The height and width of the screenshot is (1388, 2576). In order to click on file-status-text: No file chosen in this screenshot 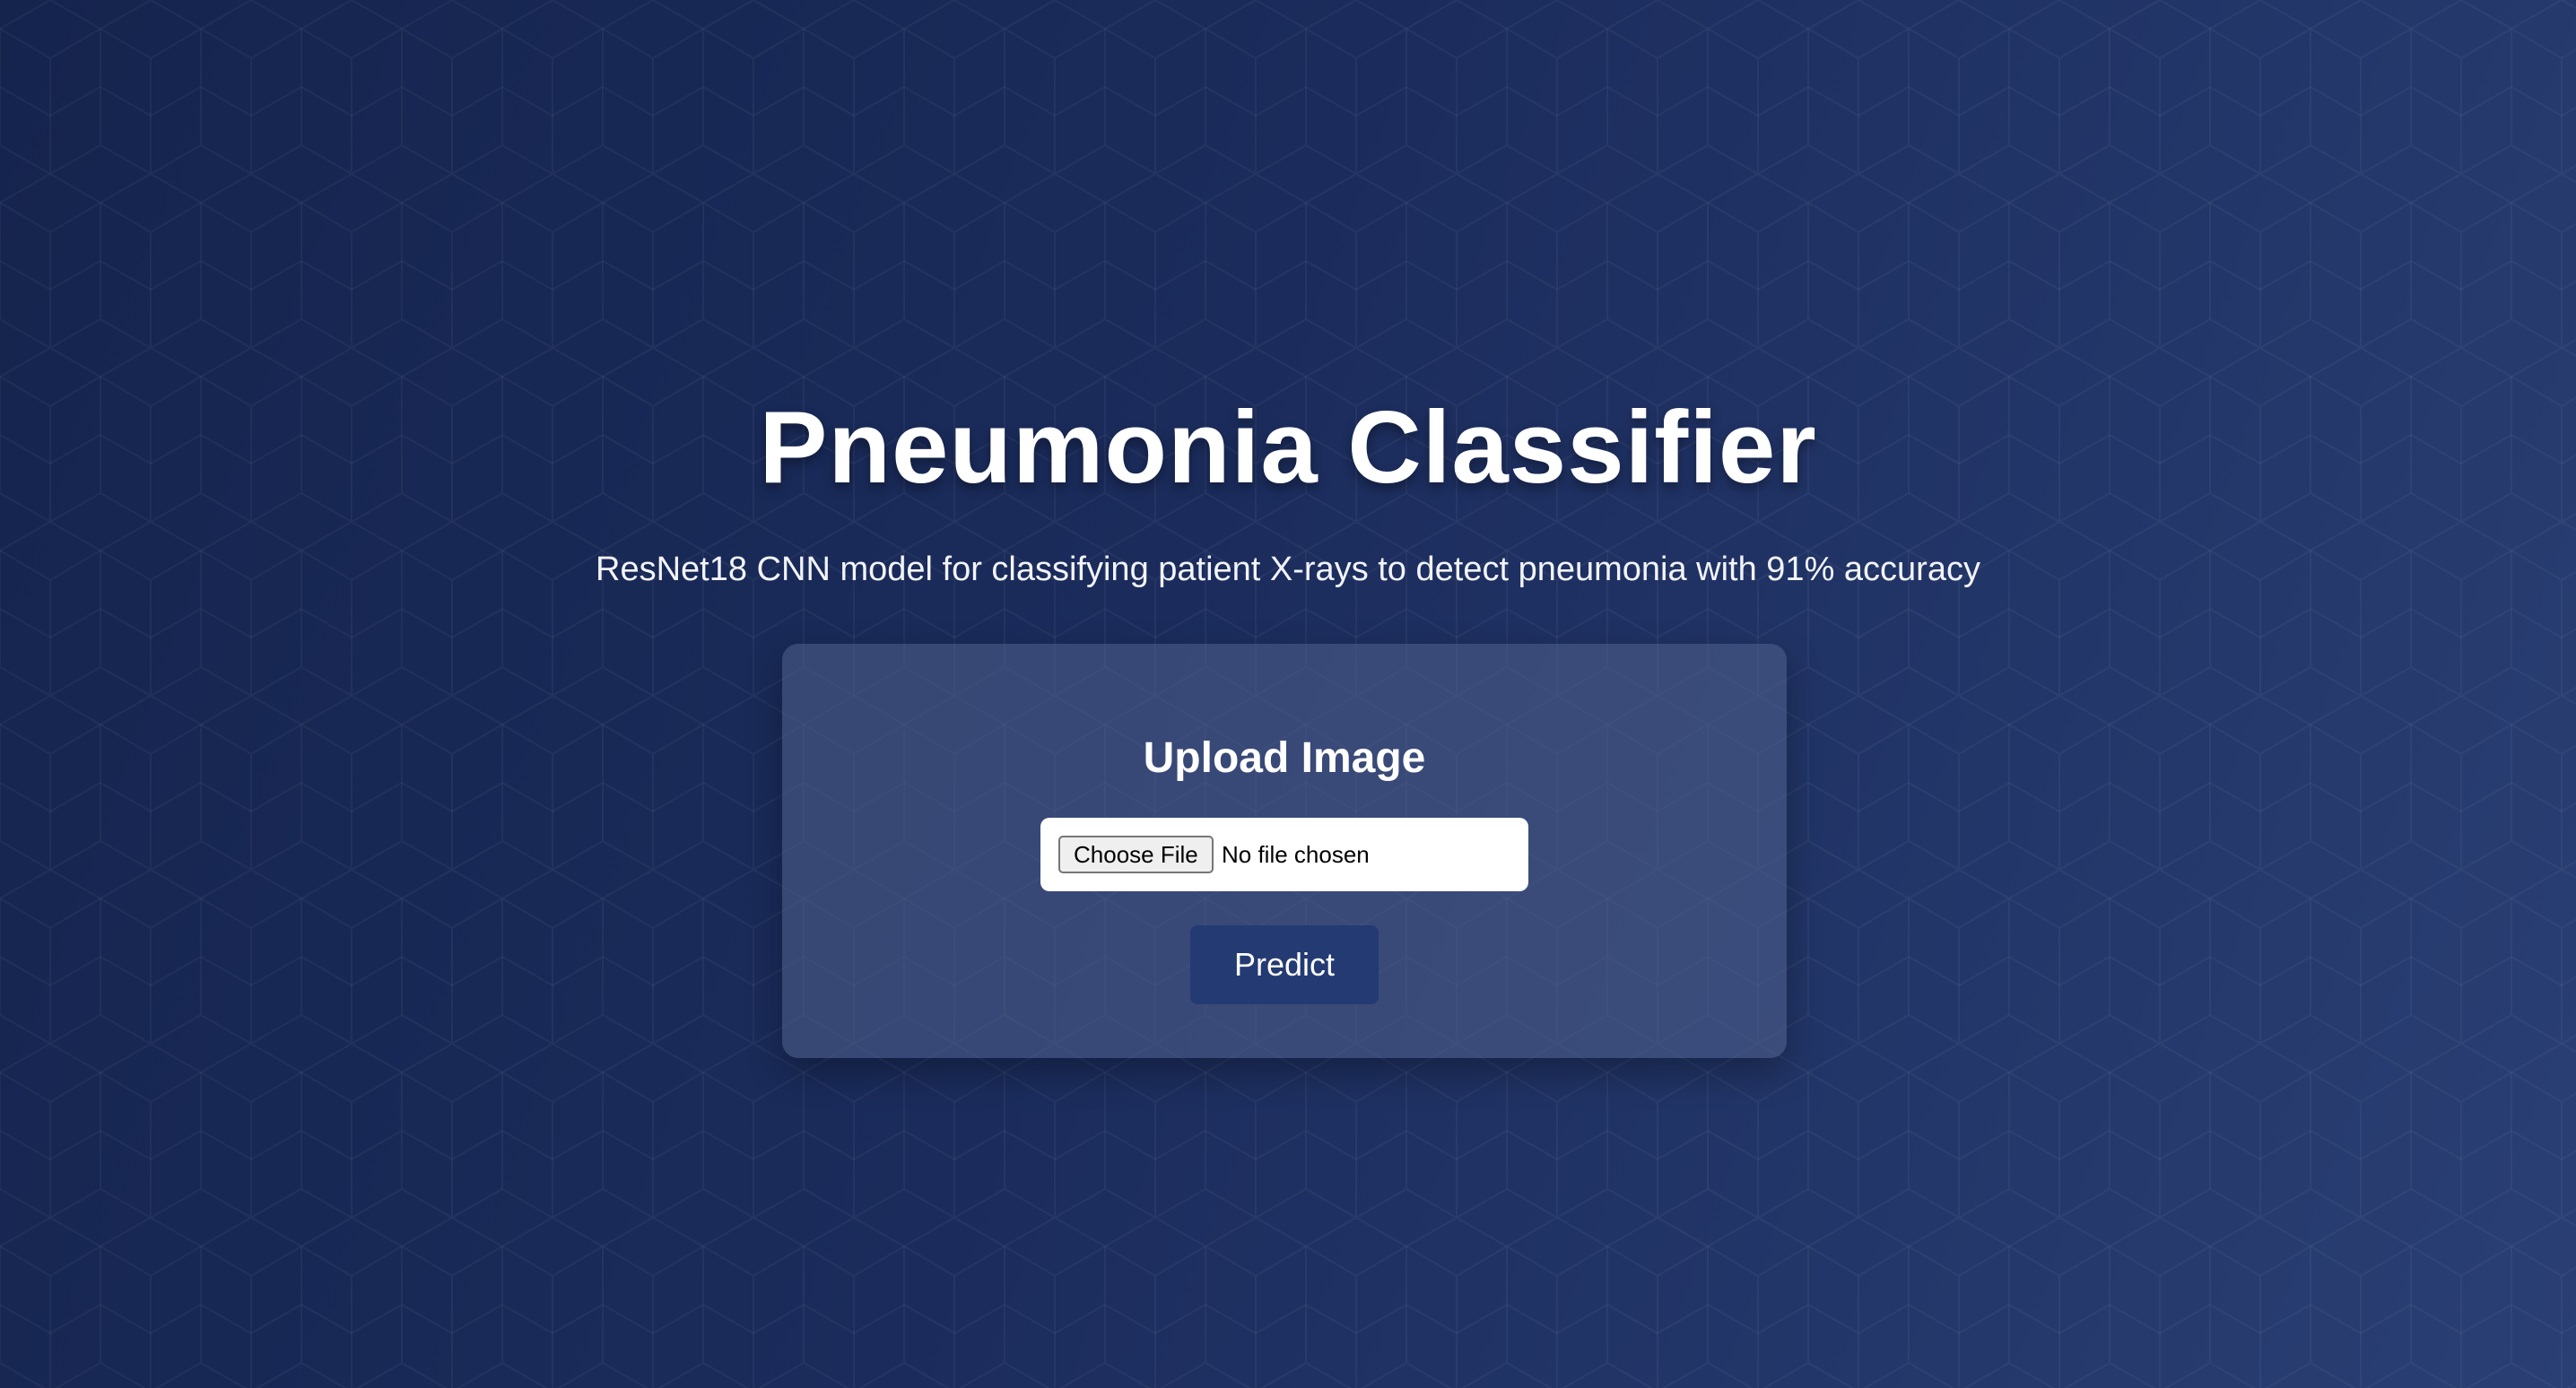, I will do `click(1296, 854)`.